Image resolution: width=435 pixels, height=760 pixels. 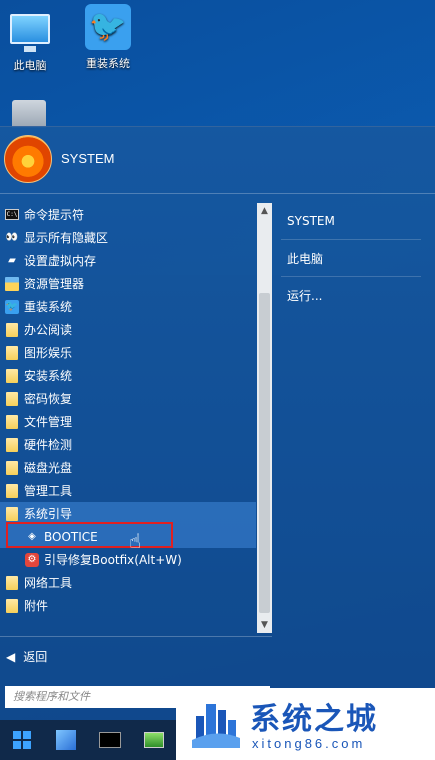 I want to click on cmd-icon, so click(x=110, y=740).